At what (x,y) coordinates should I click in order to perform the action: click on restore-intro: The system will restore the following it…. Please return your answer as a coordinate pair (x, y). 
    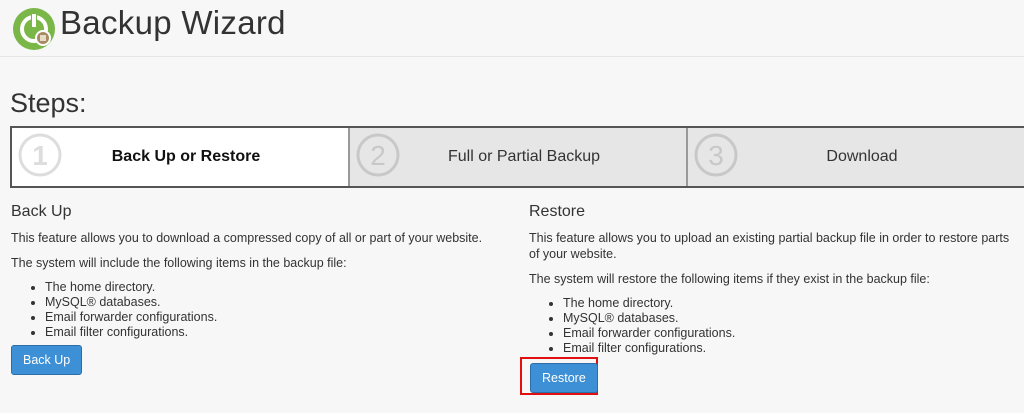
    Looking at the image, I should click on (729, 279).